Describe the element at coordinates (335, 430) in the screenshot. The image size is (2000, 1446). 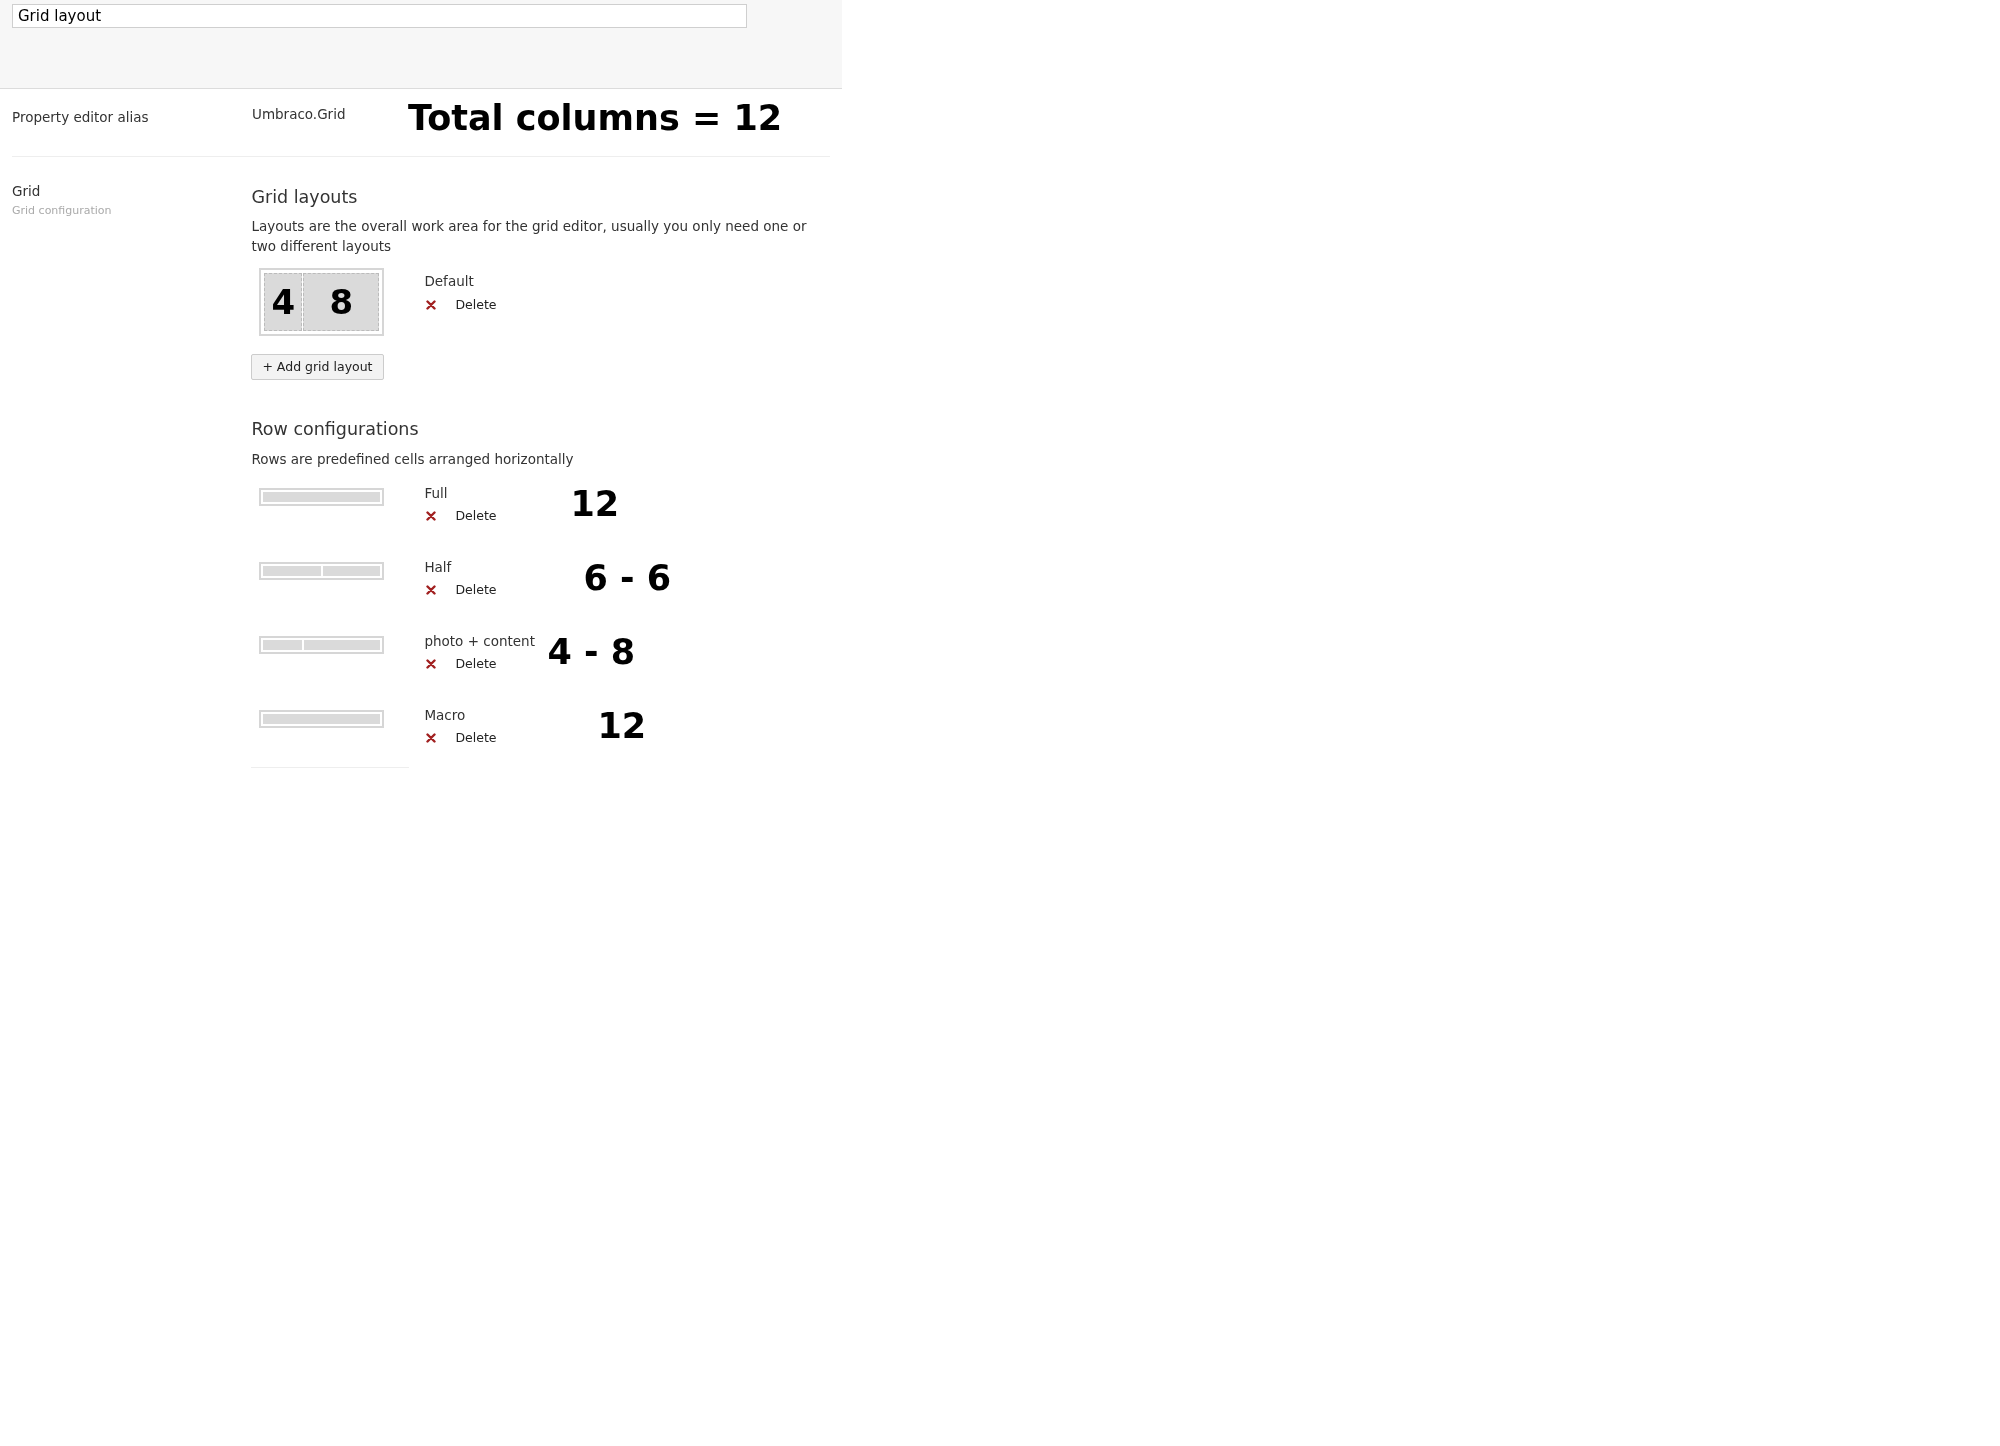
I see `section-heading: Row configurations` at that location.